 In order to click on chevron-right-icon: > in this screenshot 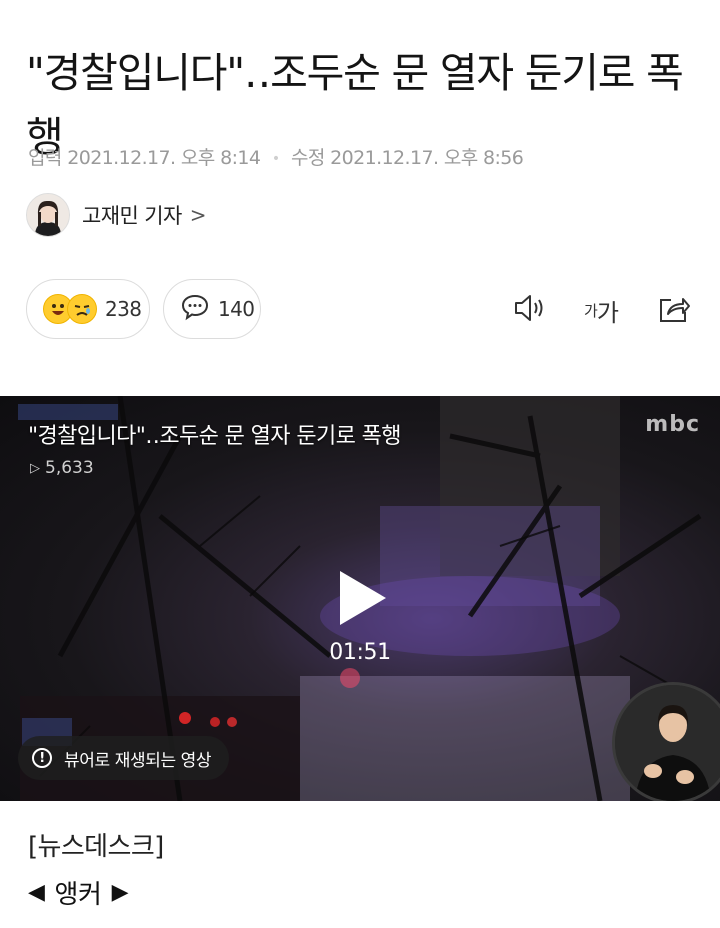, I will do `click(198, 215)`.